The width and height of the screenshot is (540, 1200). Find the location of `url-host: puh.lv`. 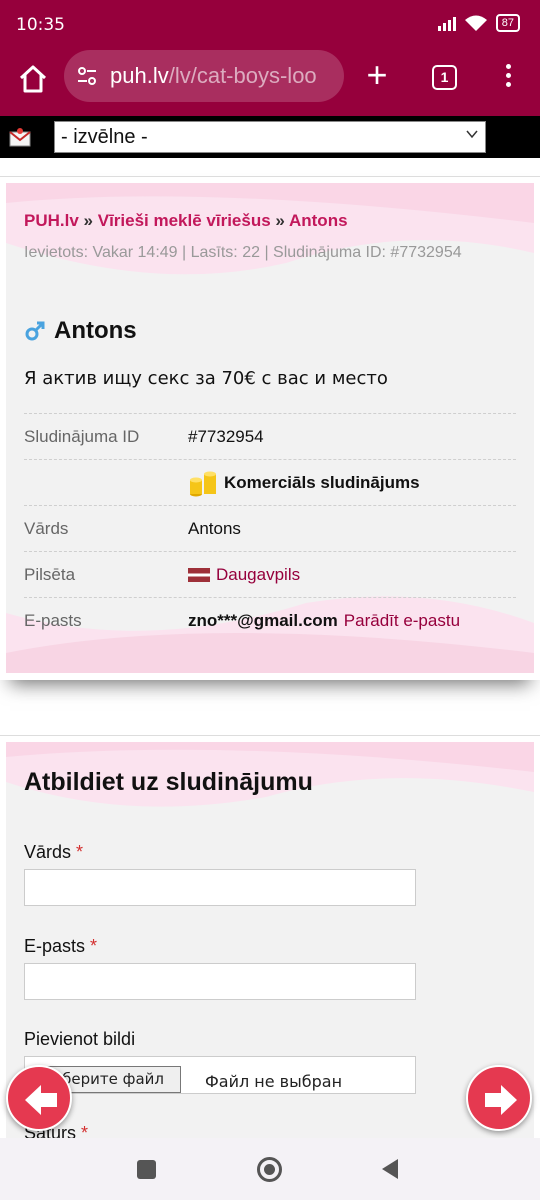

url-host: puh.lv is located at coordinates (139, 75).